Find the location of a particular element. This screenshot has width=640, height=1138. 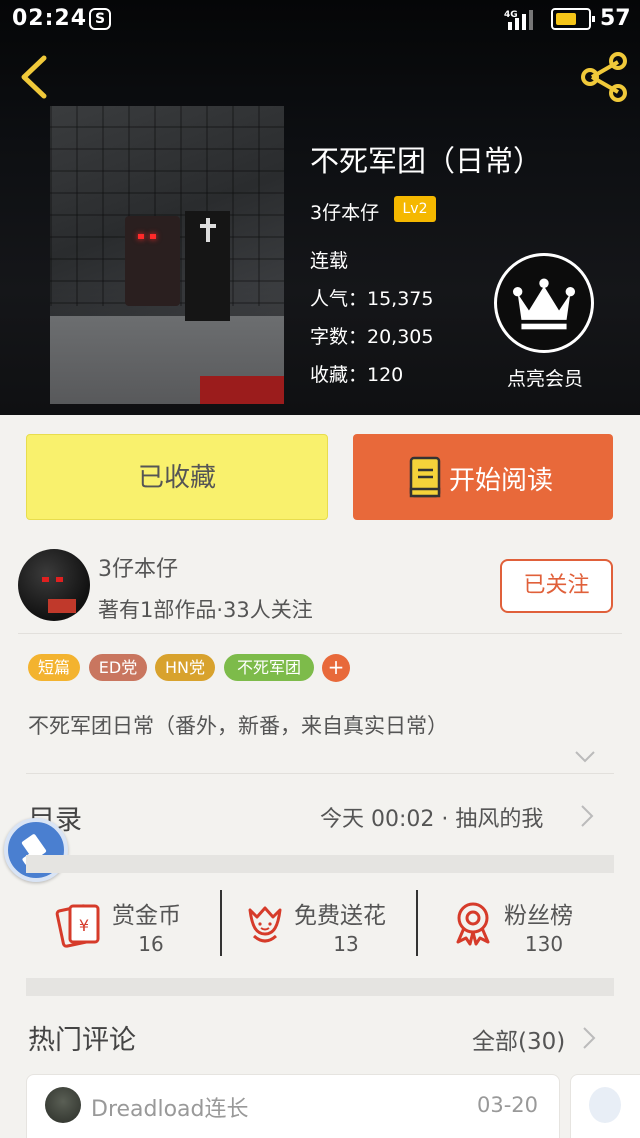

hot-comments-title: 热门评论 is located at coordinates (82, 1040).